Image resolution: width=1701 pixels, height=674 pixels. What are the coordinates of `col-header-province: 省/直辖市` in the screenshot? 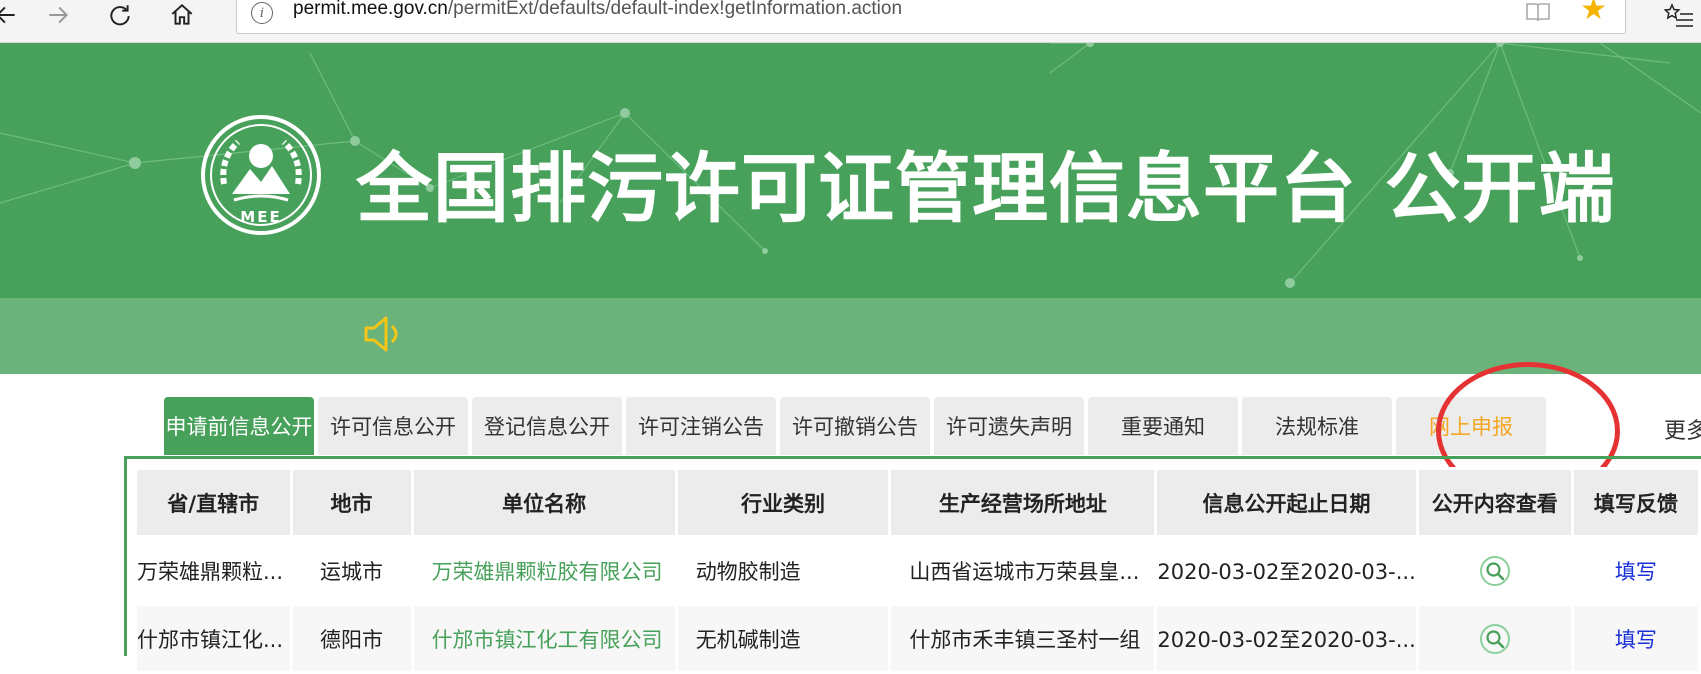 It's located at (213, 502).